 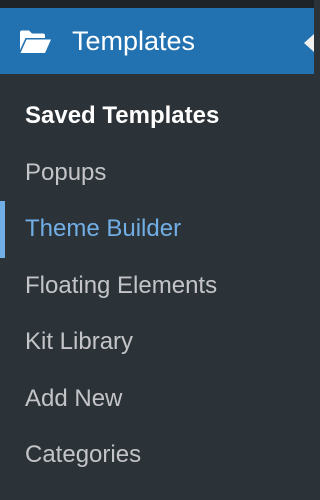 I want to click on submenu-item-categories: Categories, so click(x=157, y=455).